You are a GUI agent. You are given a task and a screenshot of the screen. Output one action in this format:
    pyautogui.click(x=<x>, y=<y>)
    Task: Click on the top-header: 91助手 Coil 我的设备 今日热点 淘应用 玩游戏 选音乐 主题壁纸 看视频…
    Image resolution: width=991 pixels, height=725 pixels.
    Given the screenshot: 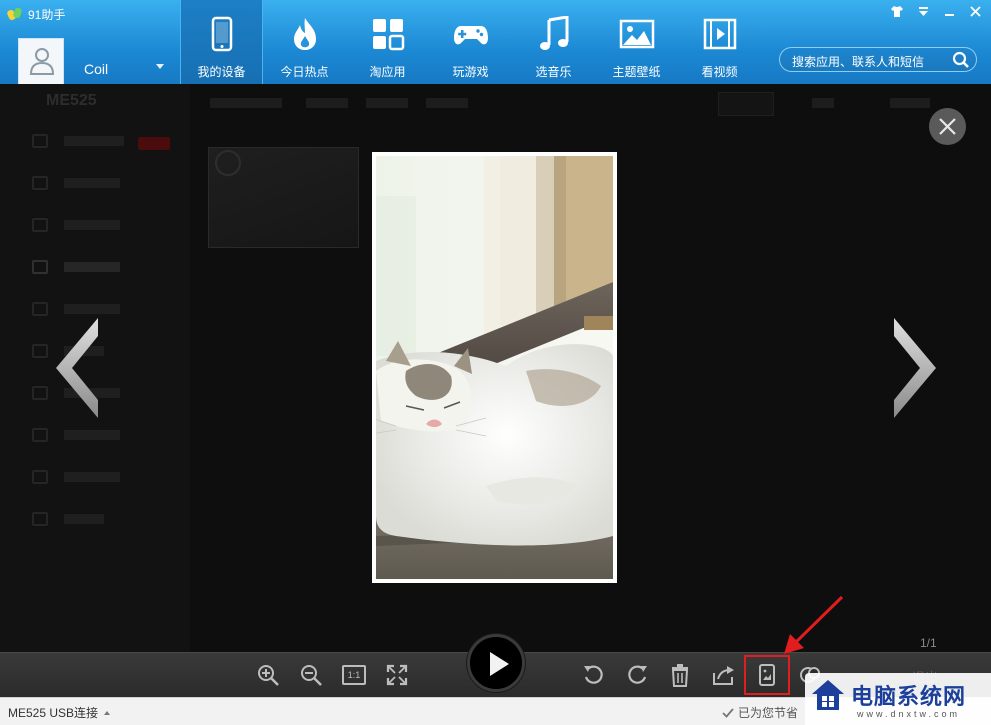 What is the action you would take?
    pyautogui.click(x=495, y=42)
    